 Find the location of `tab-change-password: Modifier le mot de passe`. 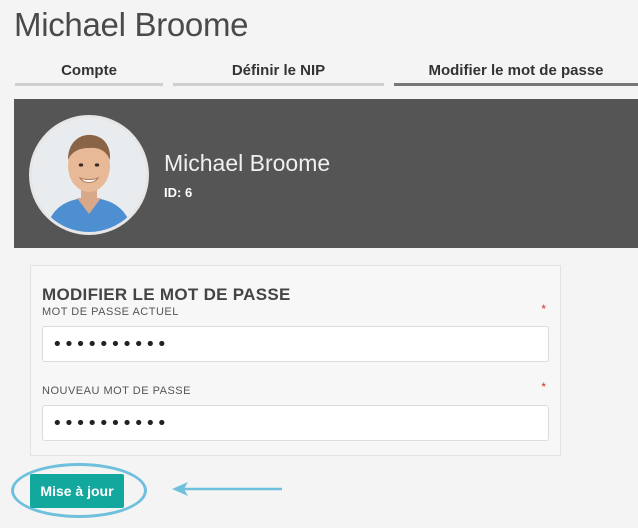

tab-change-password: Modifier le mot de passe is located at coordinates (516, 73).